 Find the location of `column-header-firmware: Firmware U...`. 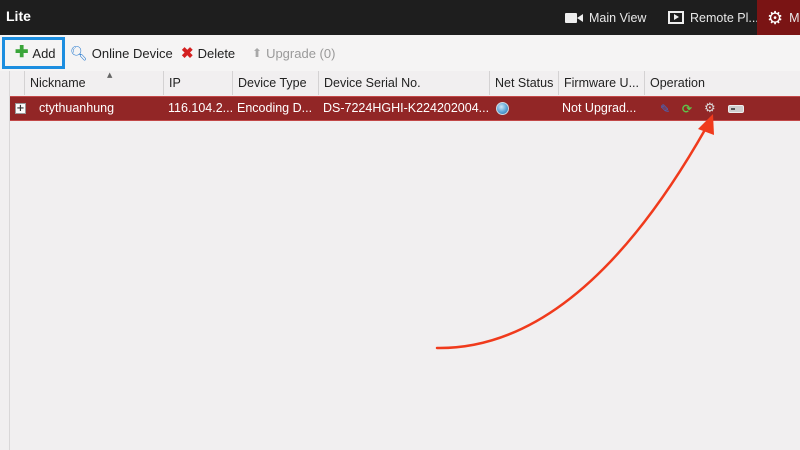

column-header-firmware: Firmware U... is located at coordinates (601, 83).